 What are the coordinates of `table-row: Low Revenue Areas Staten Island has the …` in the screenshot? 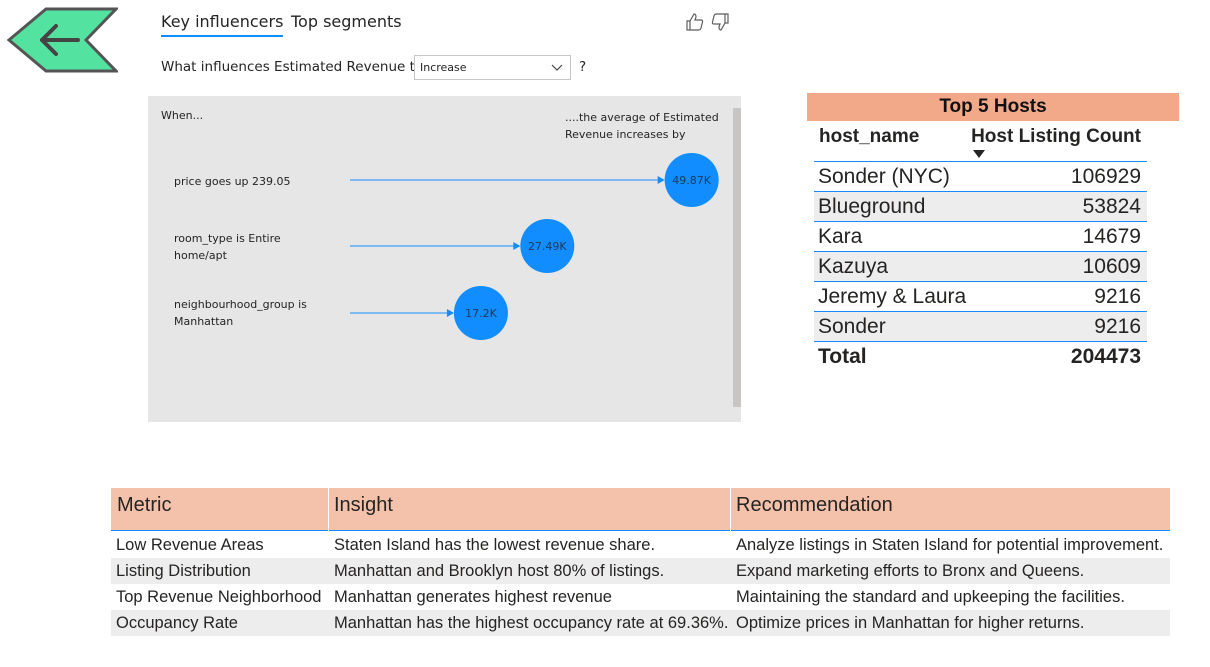 It's located at (640, 545).